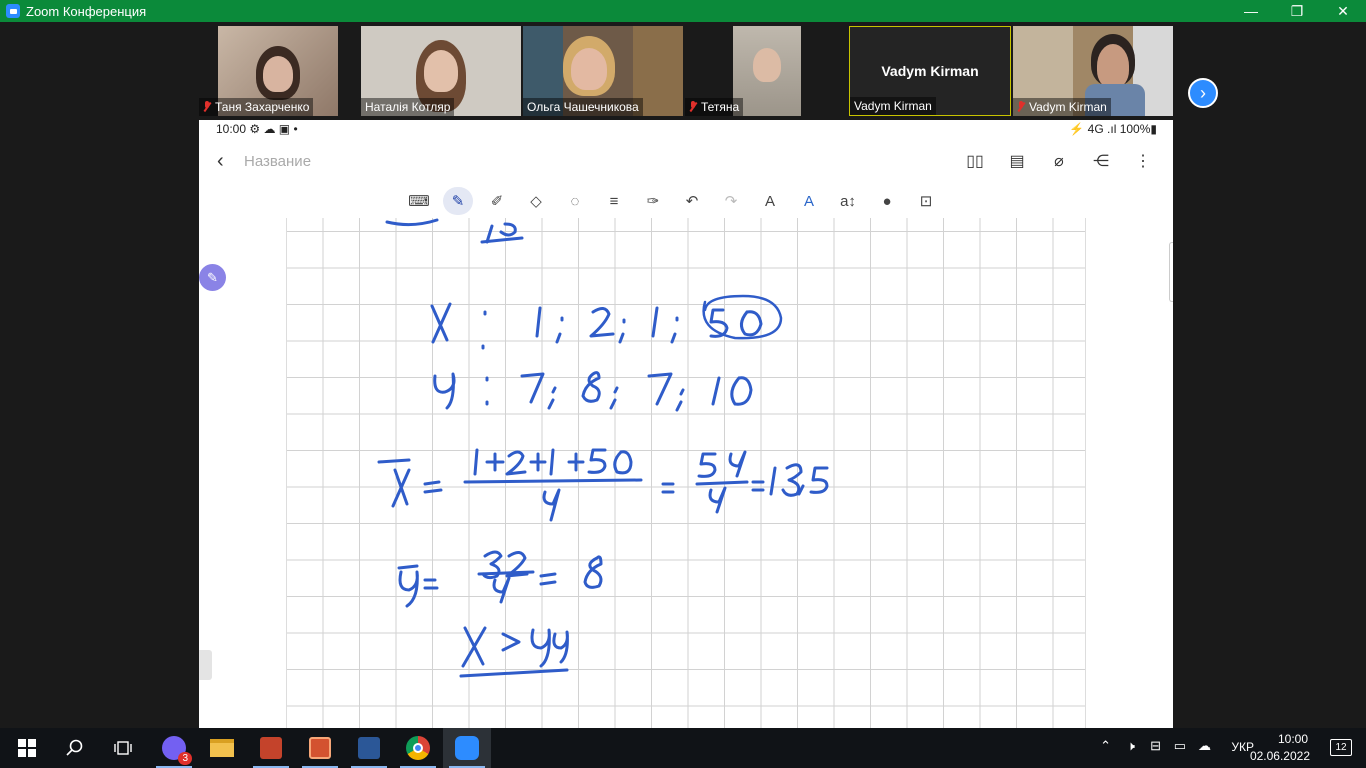 The height and width of the screenshot is (768, 1366). I want to click on battery-icon: ▭, so click(1180, 746).